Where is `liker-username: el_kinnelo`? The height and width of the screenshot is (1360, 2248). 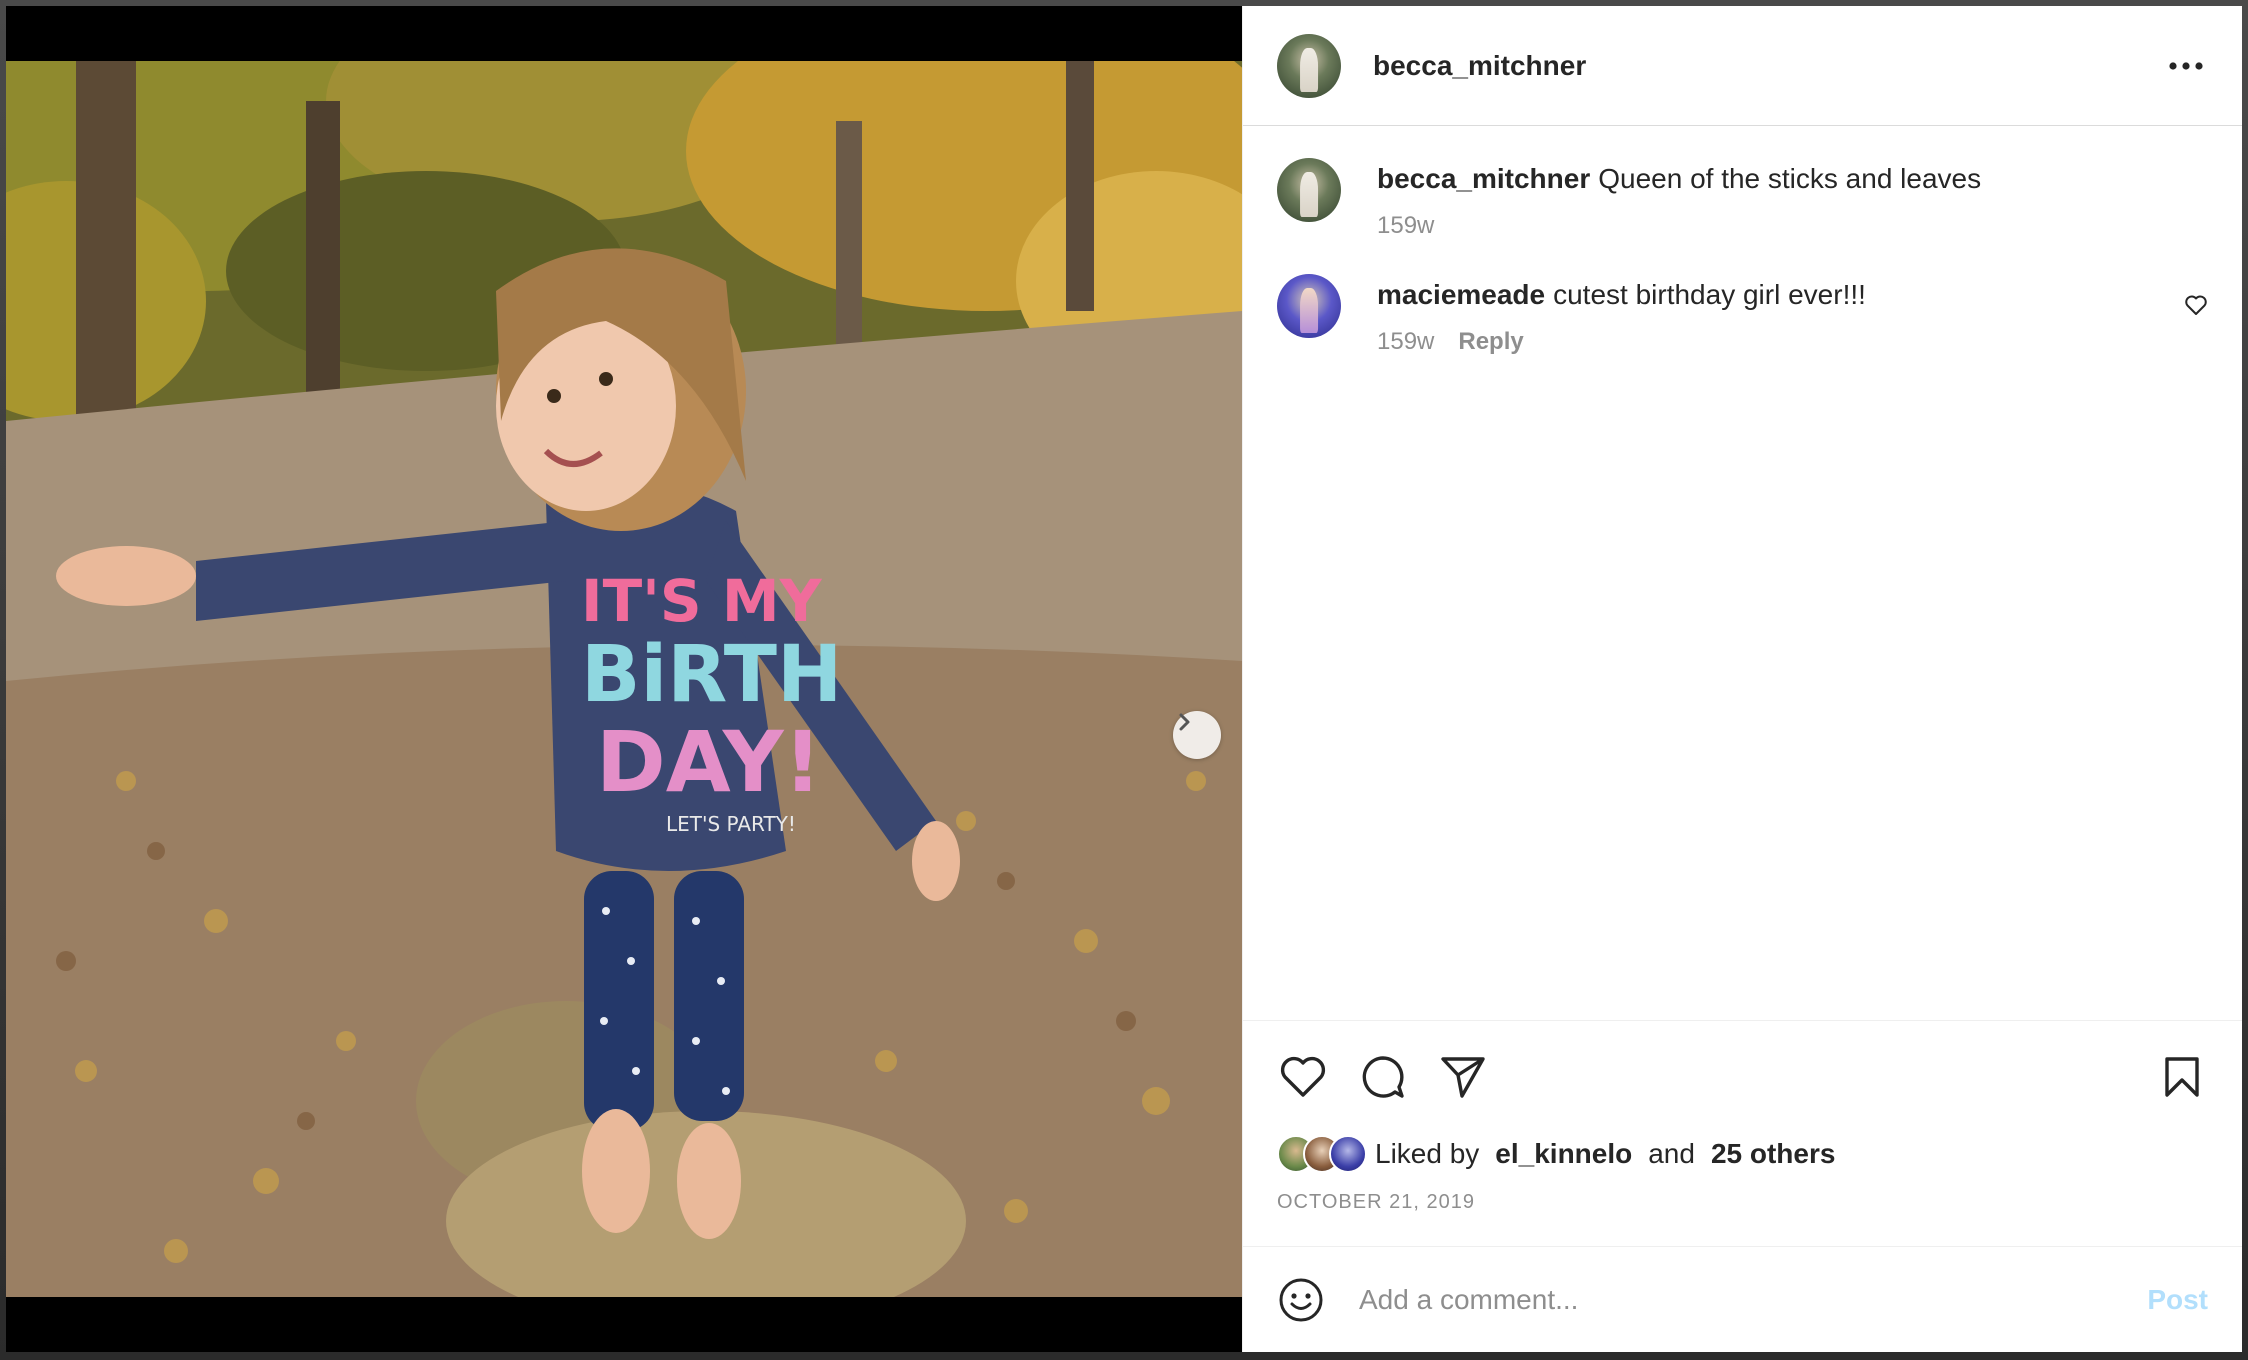
liker-username: el_kinnelo is located at coordinates (1563, 1154).